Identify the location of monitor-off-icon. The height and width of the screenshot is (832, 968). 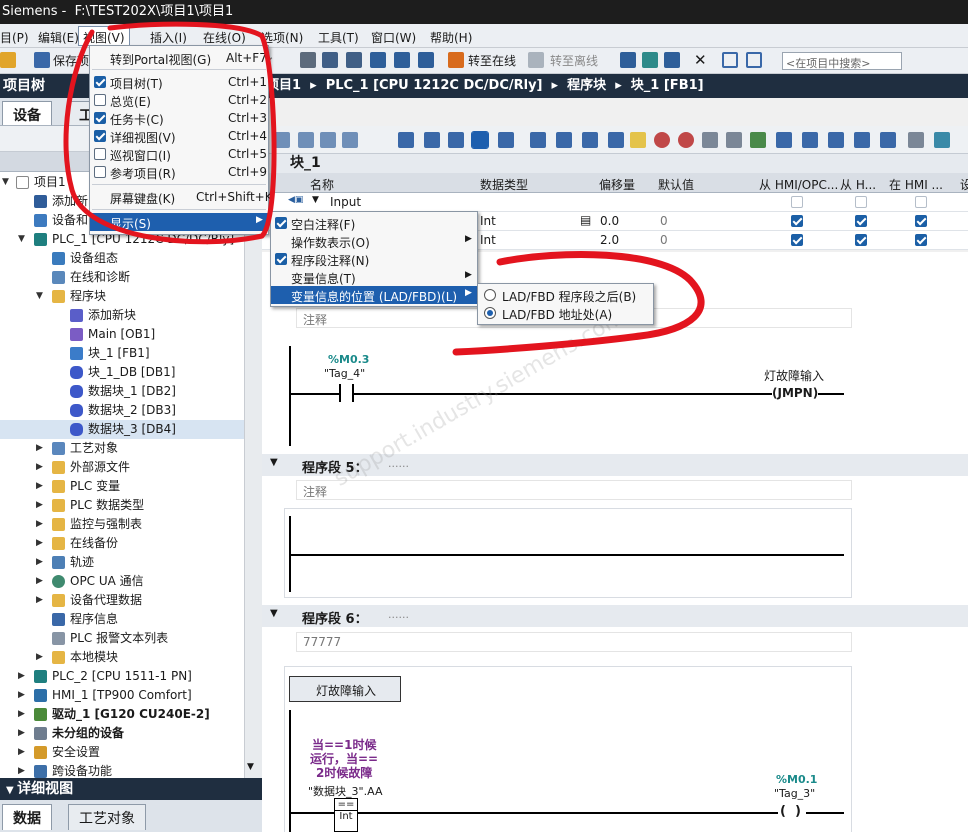
(662, 140).